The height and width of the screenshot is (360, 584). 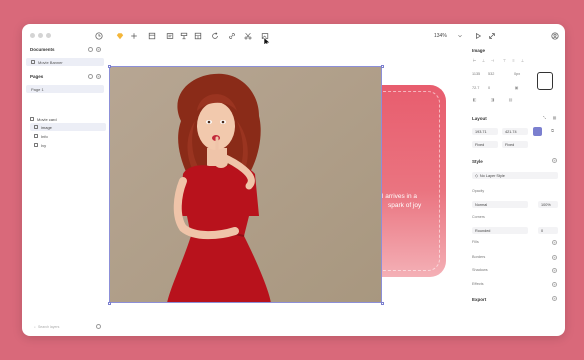 What do you see at coordinates (214, 35) in the screenshot?
I see `refresh-icon` at bounding box center [214, 35].